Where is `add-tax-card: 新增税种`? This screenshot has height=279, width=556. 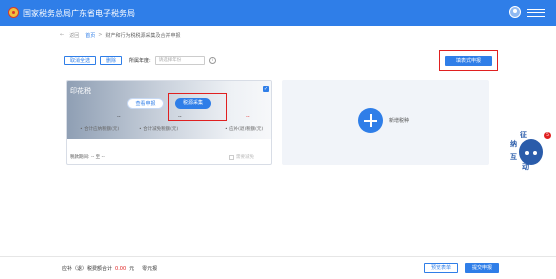
add-tax-card: 新增税种 is located at coordinates (385, 122).